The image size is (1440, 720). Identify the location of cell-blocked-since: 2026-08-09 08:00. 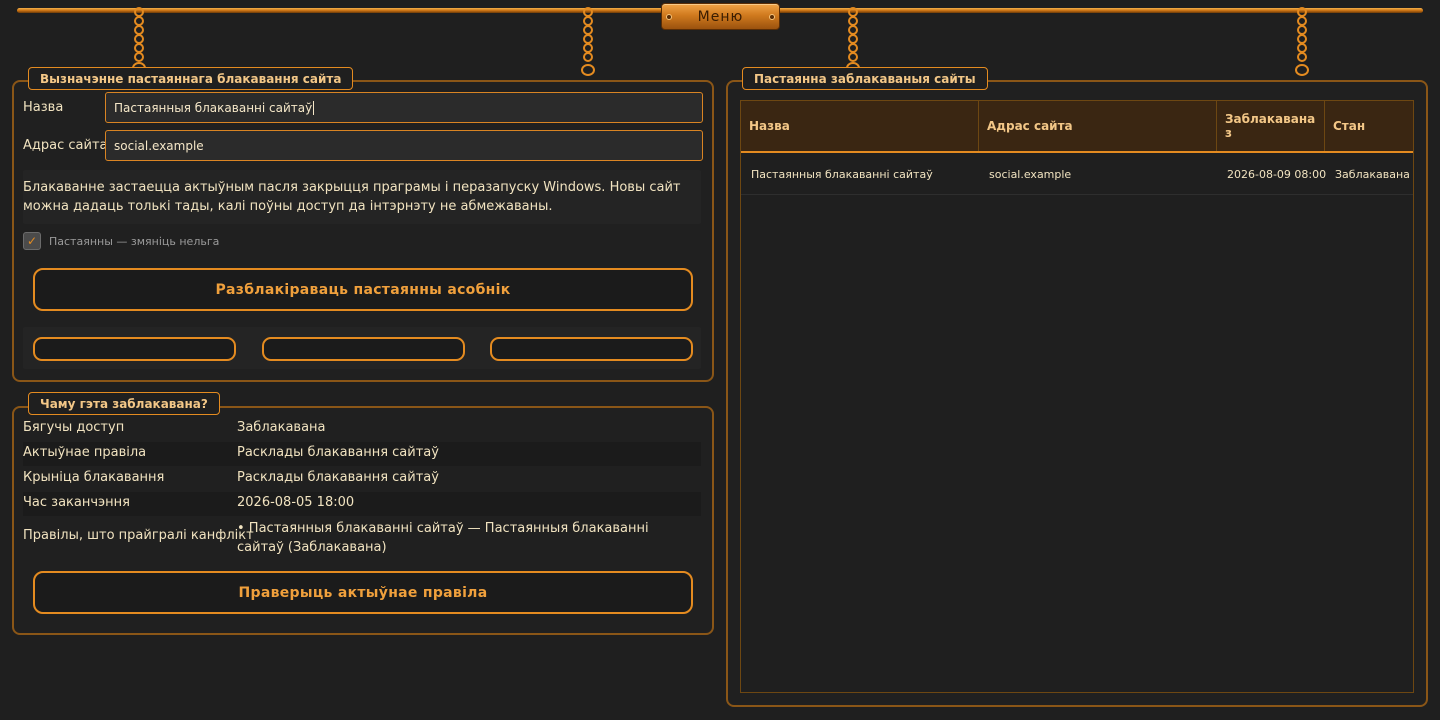
(1277, 174).